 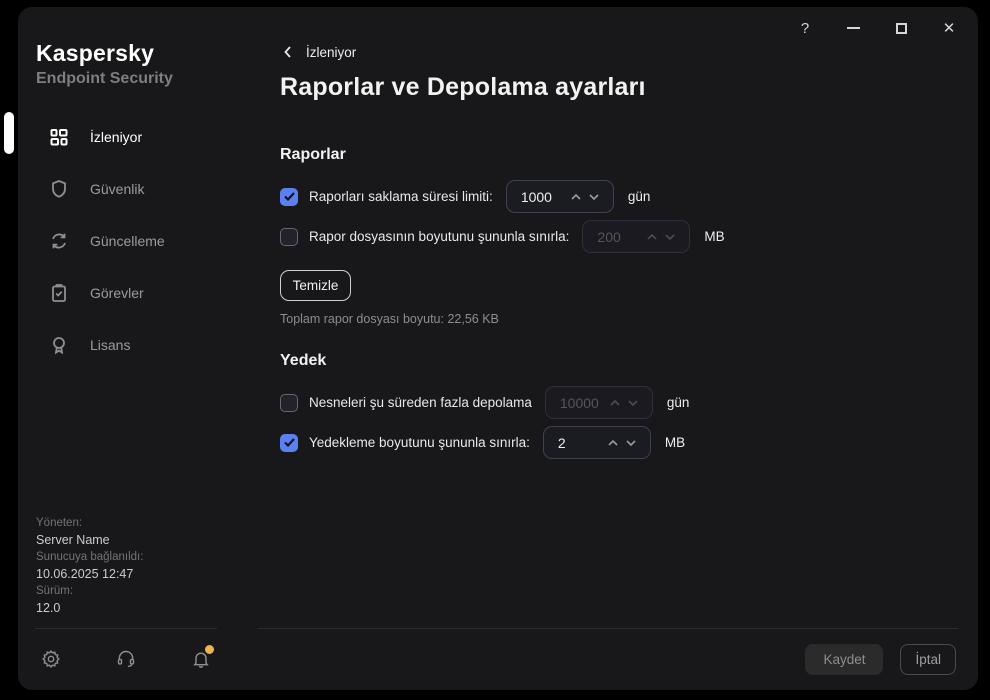 I want to click on headset-icon, so click(x=126, y=658).